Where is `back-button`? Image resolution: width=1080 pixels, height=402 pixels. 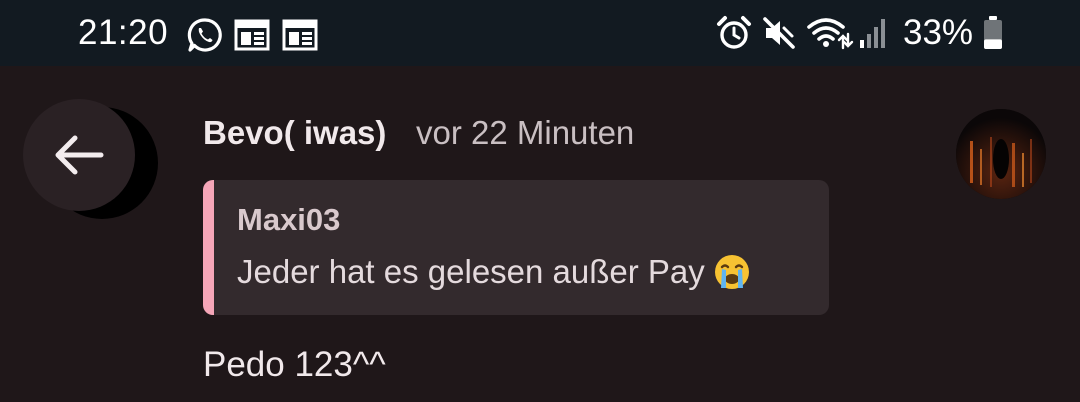
back-button is located at coordinates (79, 155).